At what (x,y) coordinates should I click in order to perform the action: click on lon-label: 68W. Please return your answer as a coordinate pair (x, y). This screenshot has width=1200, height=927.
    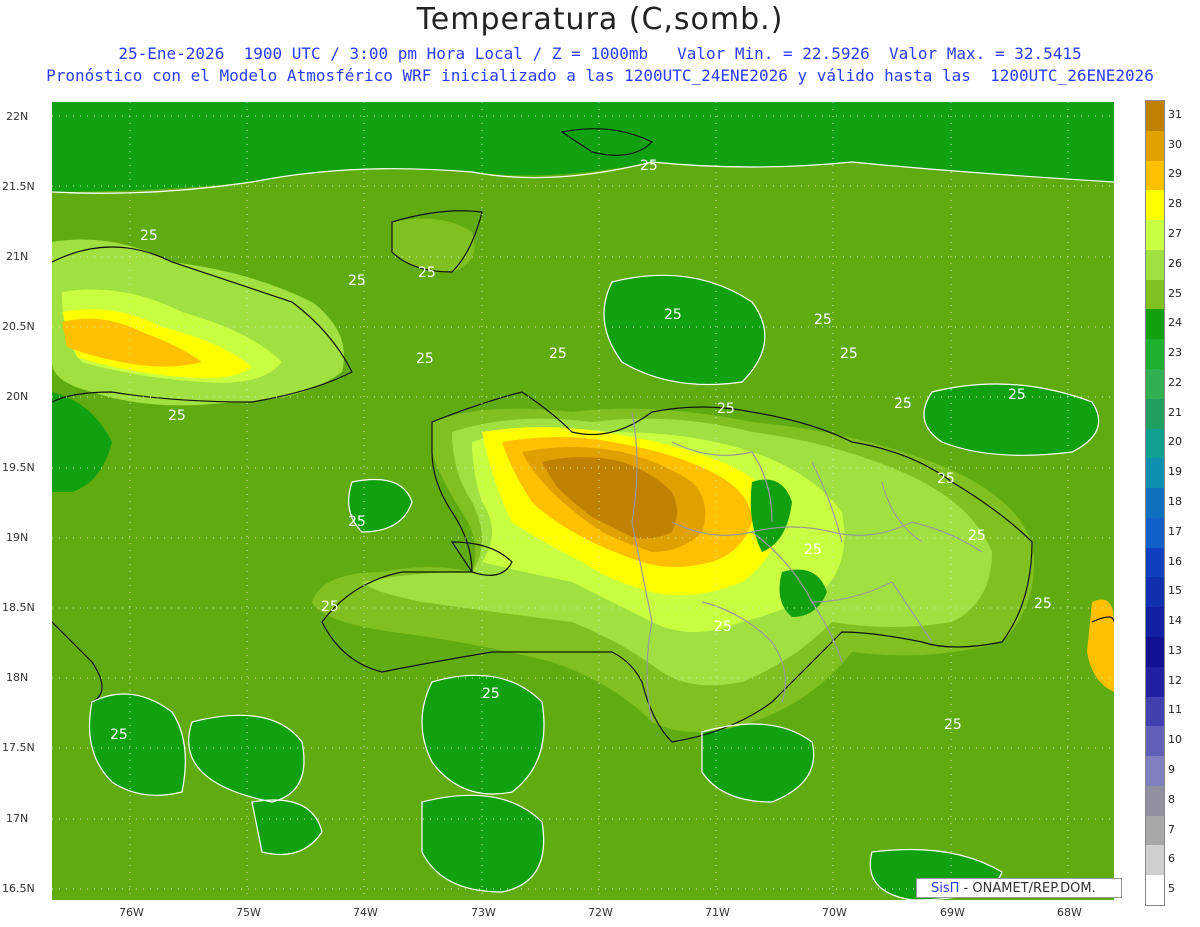
    Looking at the image, I should click on (1069, 912).